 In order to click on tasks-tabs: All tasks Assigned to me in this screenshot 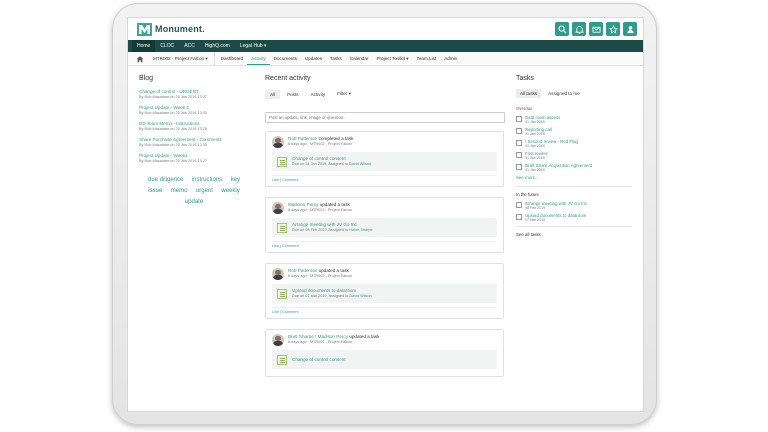, I will do `click(574, 93)`.